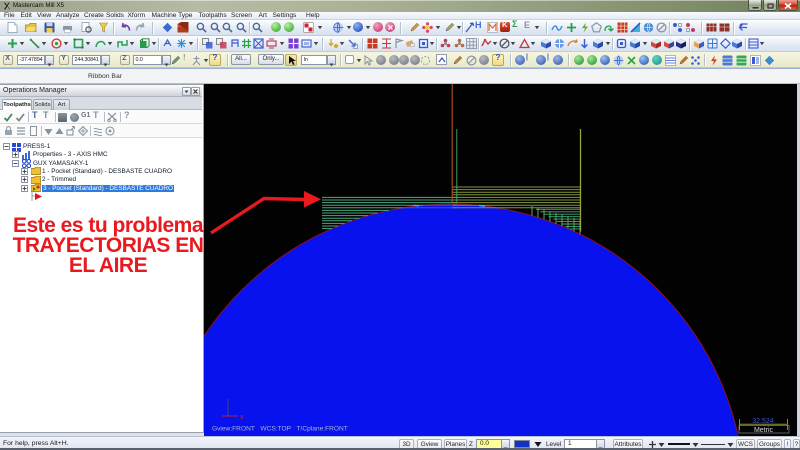 The image size is (800, 450). I want to click on svg-text: x, so click(242, 417).